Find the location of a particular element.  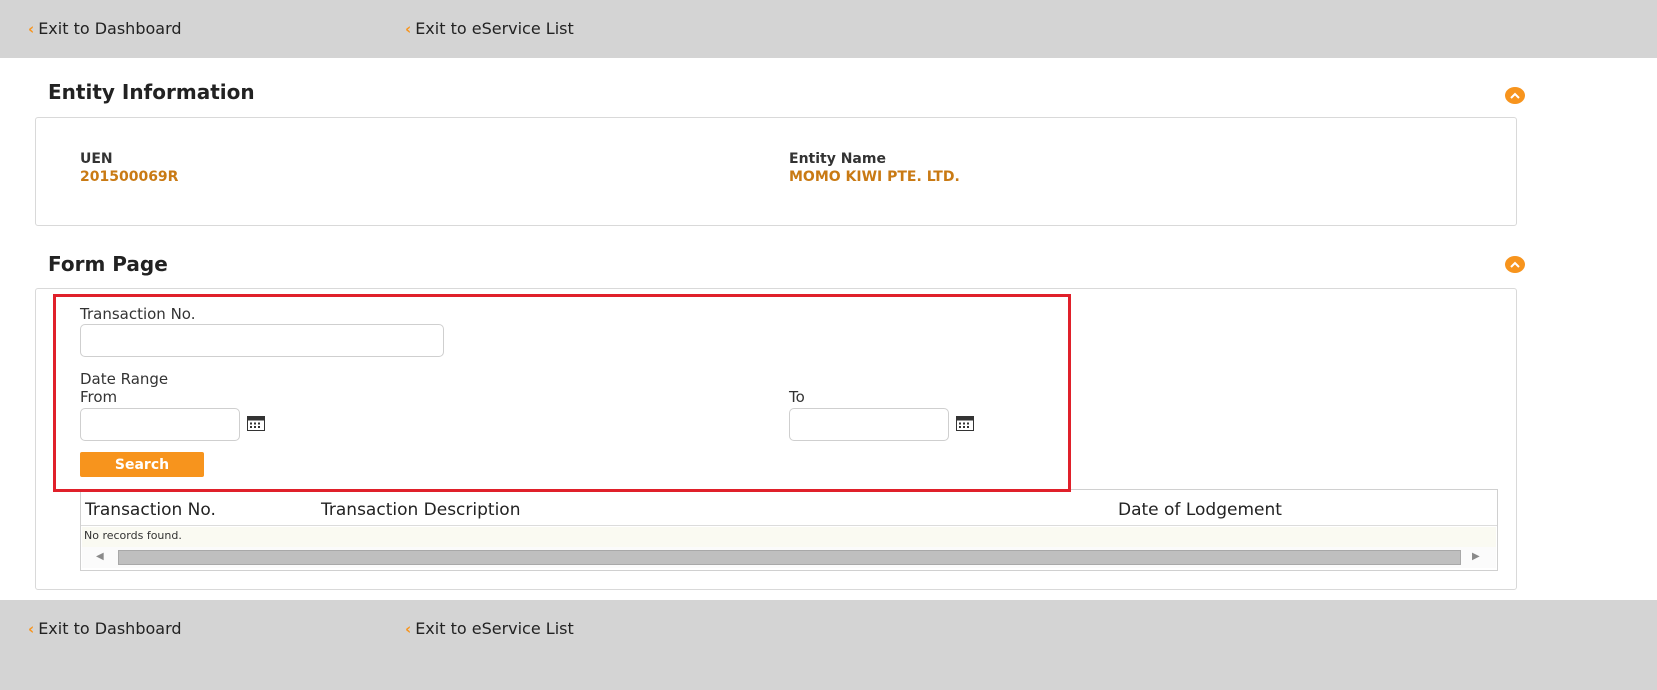

uen-label: UEN is located at coordinates (96, 159).